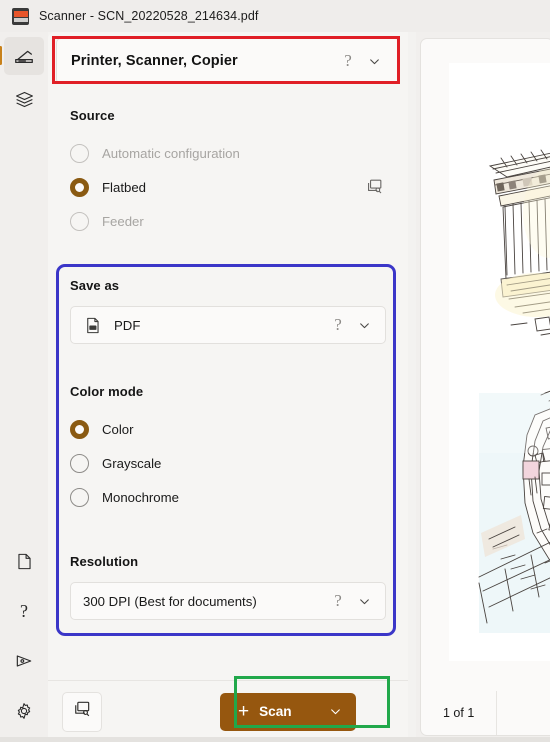 The height and width of the screenshot is (742, 550). Describe the element at coordinates (79, 429) in the screenshot. I see `radio-color` at that location.